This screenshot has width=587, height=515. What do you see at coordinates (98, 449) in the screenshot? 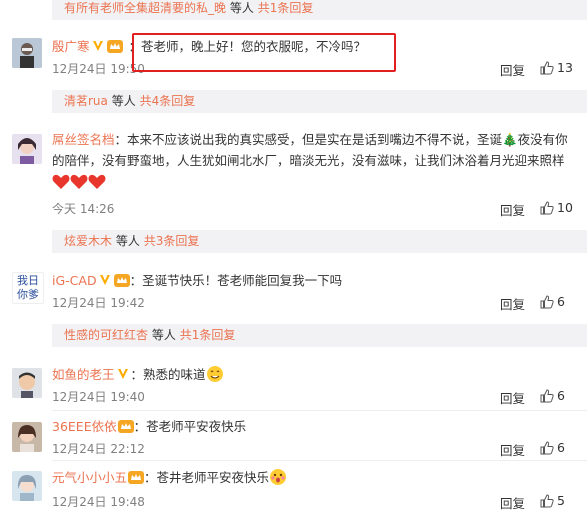
I see `comment-time: 12月24日 22:12` at bounding box center [98, 449].